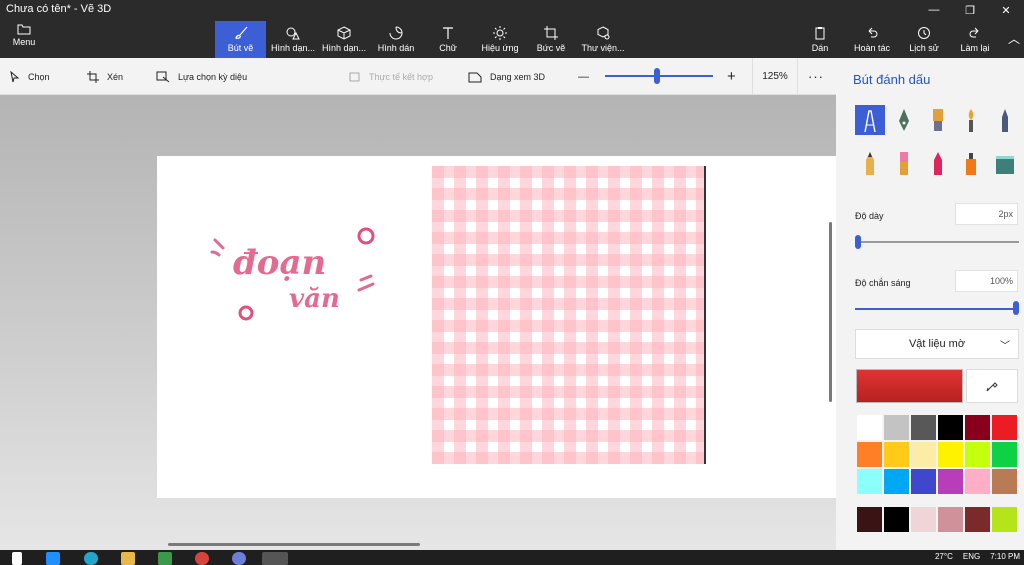 Image resolution: width=1024 pixels, height=565 pixels. I want to click on eraser-icon, so click(904, 163).